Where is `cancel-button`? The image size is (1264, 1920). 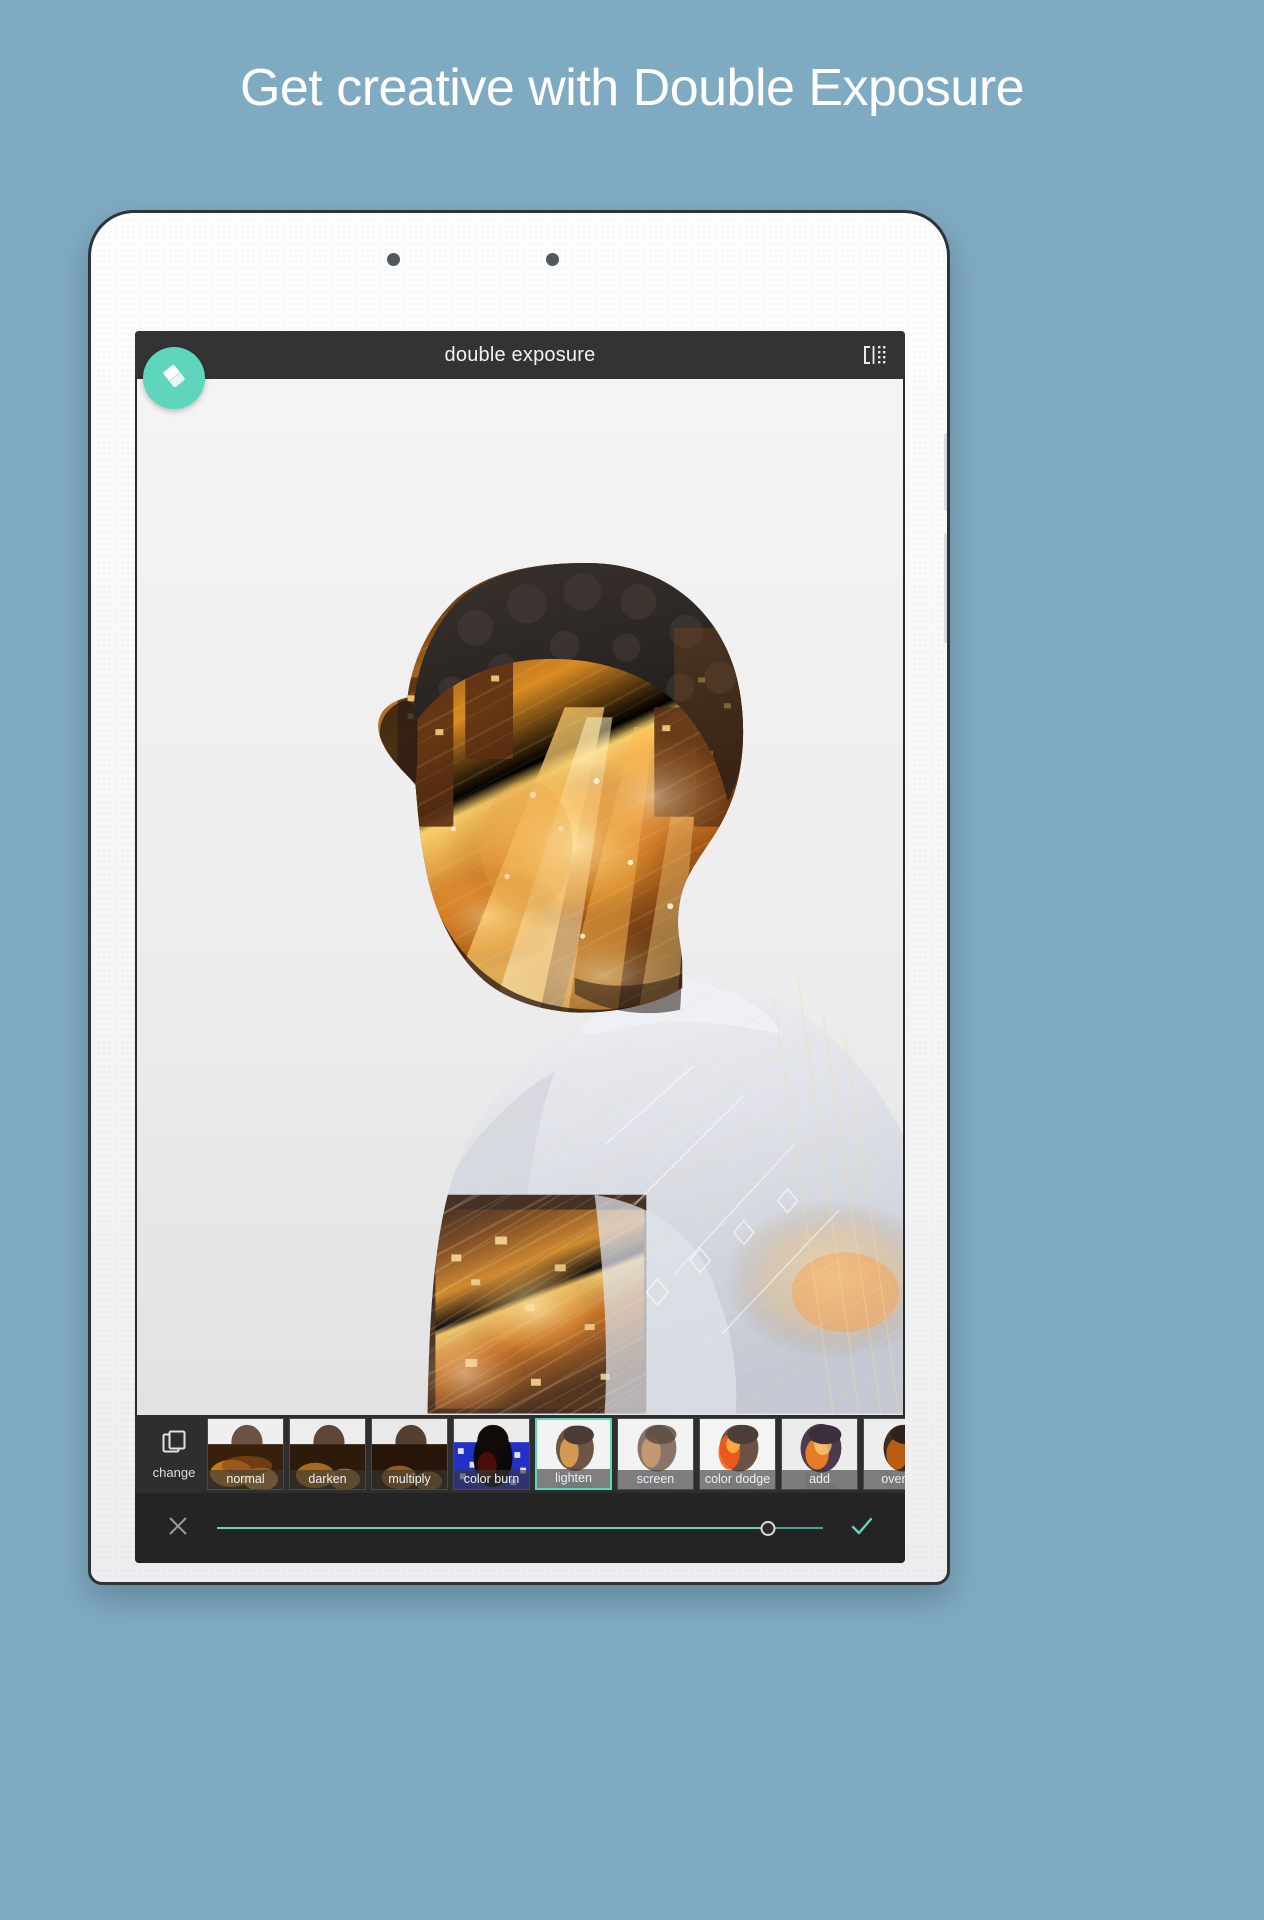 cancel-button is located at coordinates (178, 1528).